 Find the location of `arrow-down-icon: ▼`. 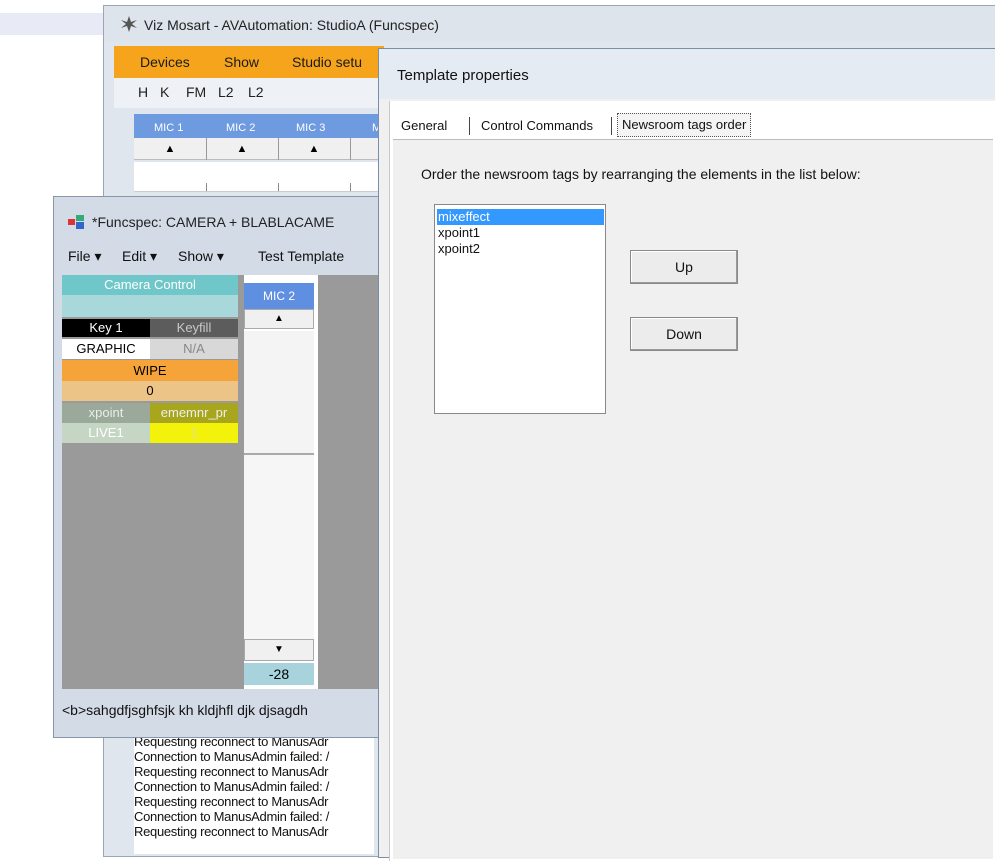

arrow-down-icon: ▼ is located at coordinates (279, 649).